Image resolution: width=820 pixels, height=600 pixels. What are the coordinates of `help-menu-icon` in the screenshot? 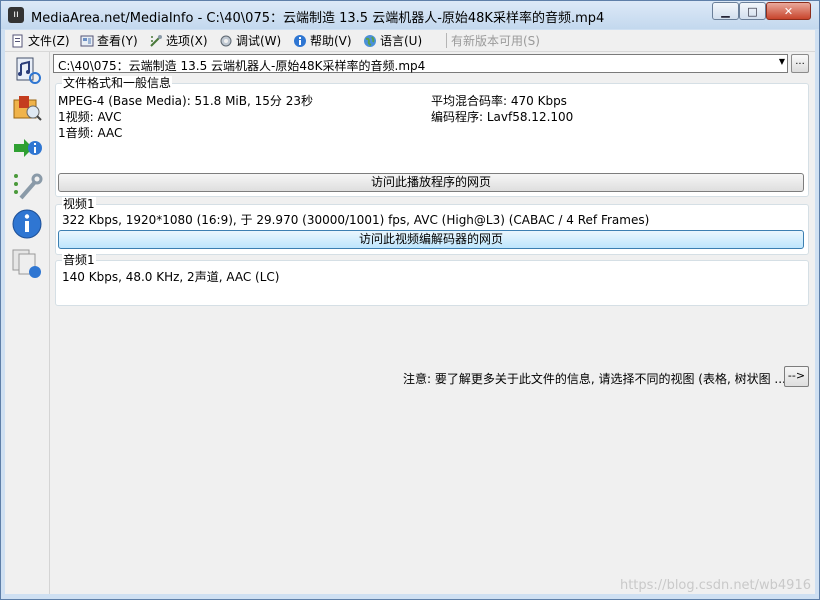 It's located at (300, 41).